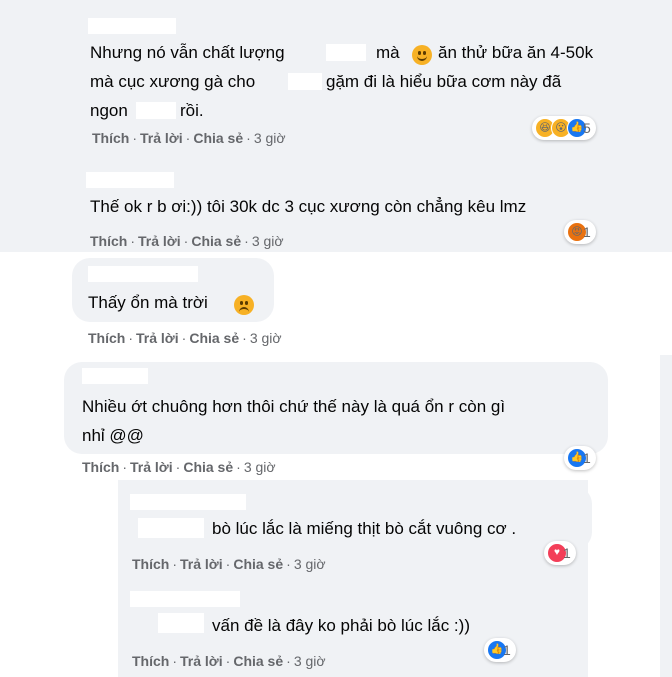  What do you see at coordinates (173, 81) in the screenshot?
I see `comment-text: mà cục xương gà cho` at bounding box center [173, 81].